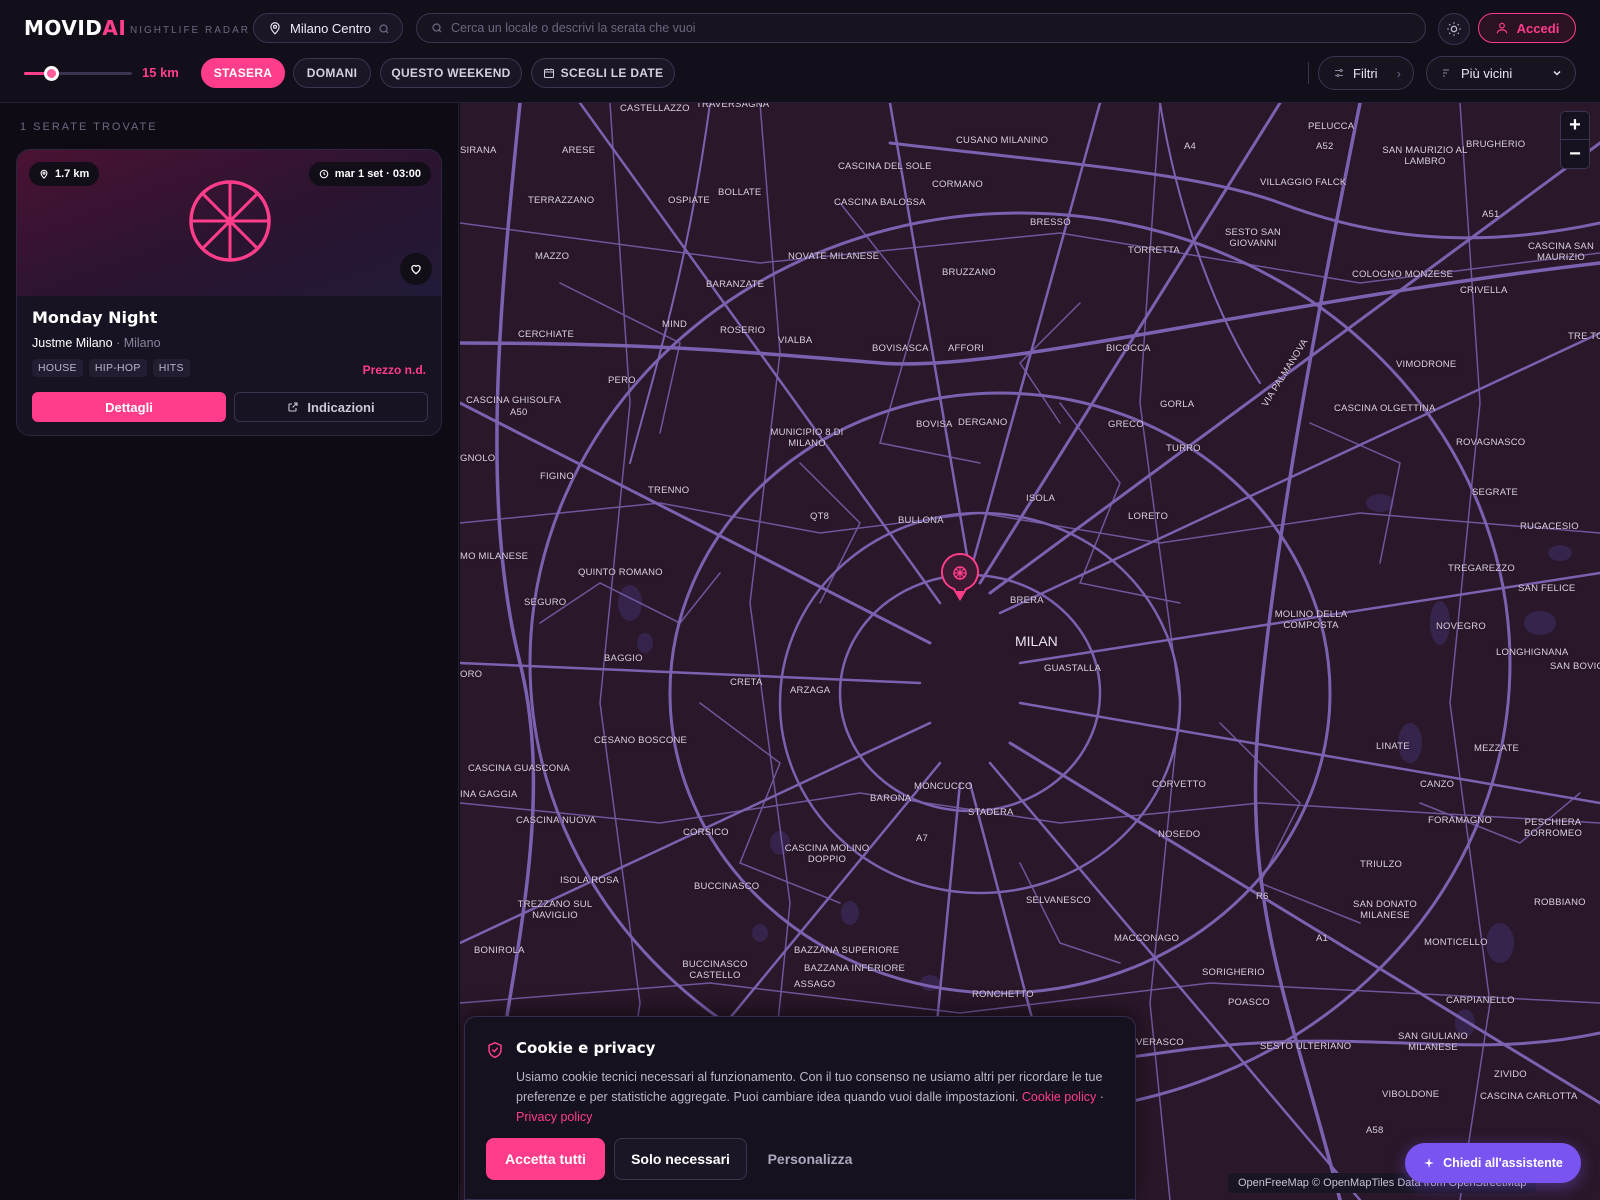  What do you see at coordinates (1331, 126) in the screenshot?
I see `place-label: PELUCCA` at bounding box center [1331, 126].